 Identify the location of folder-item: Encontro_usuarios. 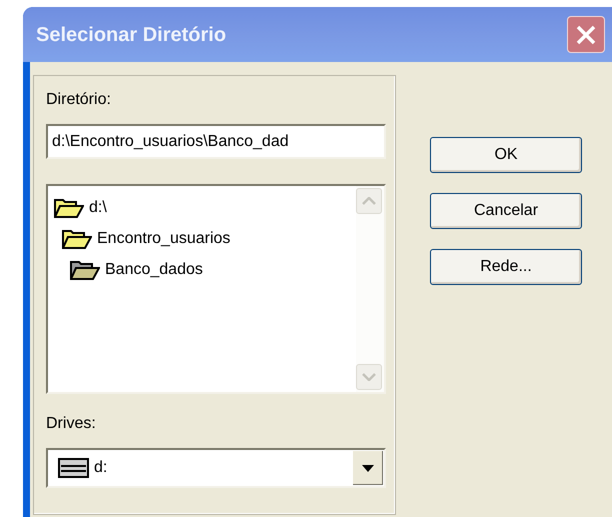
(163, 238).